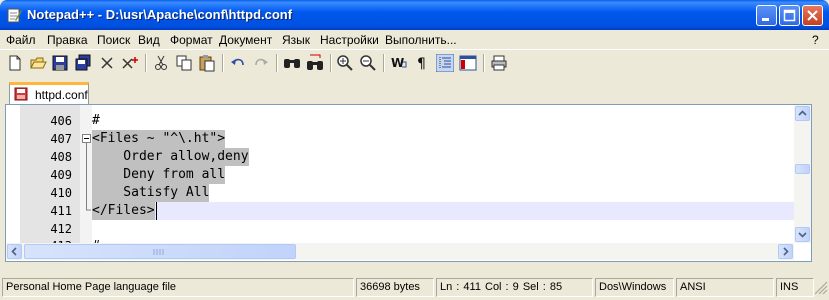  What do you see at coordinates (13, 183) in the screenshot?
I see `left-margin` at bounding box center [13, 183].